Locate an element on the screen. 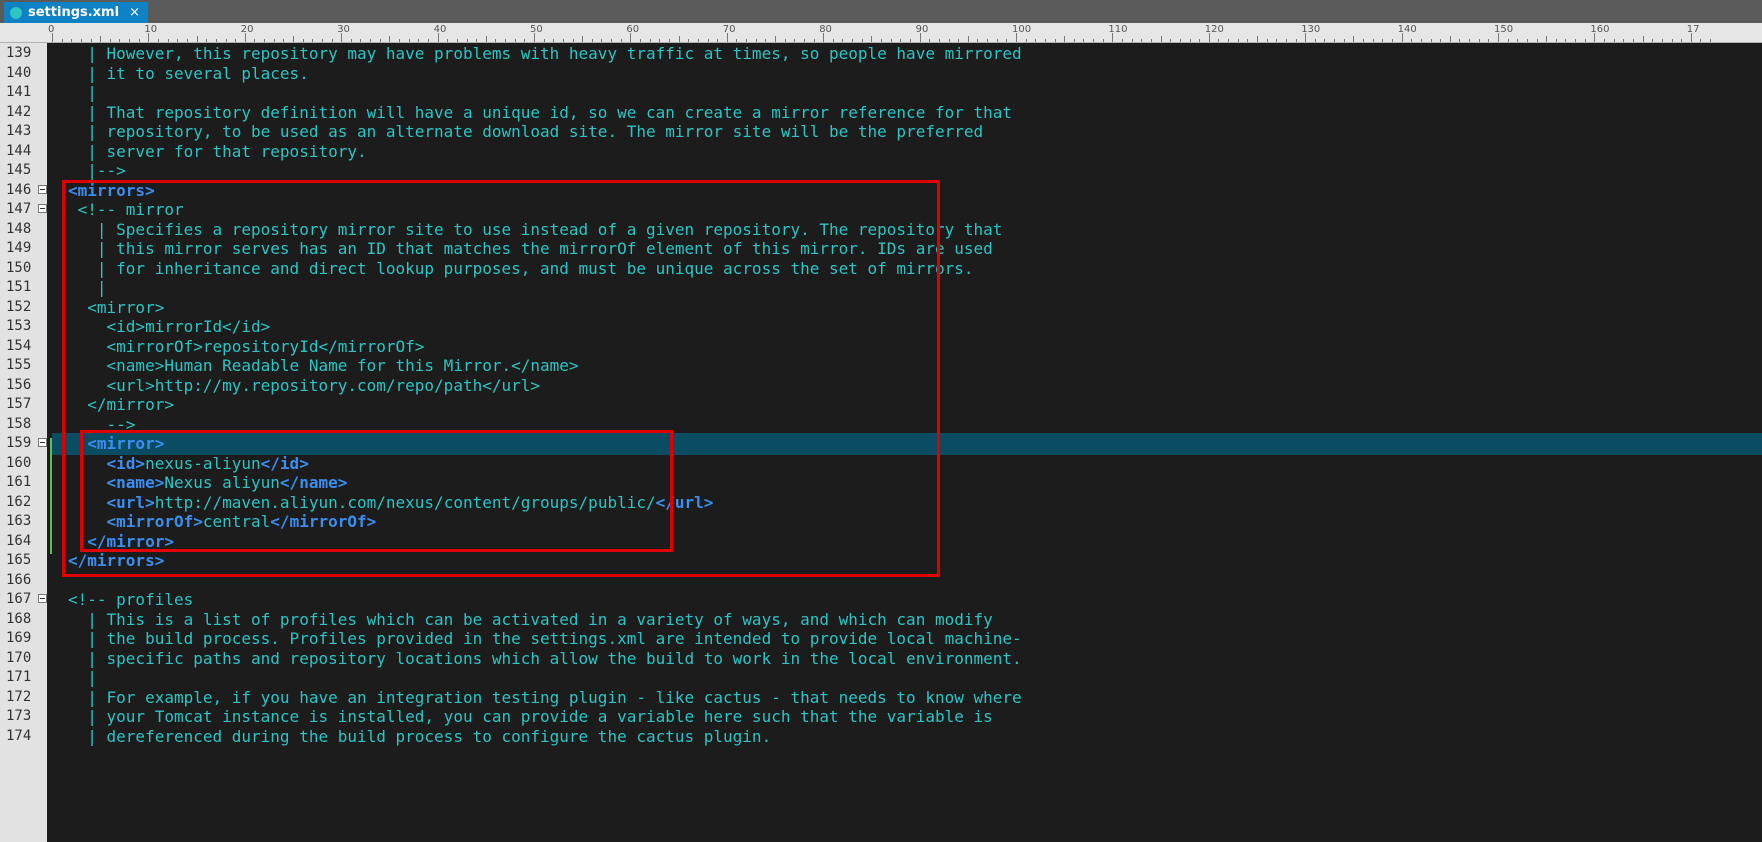 The height and width of the screenshot is (842, 1762). ruler-label: 40 is located at coordinates (440, 29).